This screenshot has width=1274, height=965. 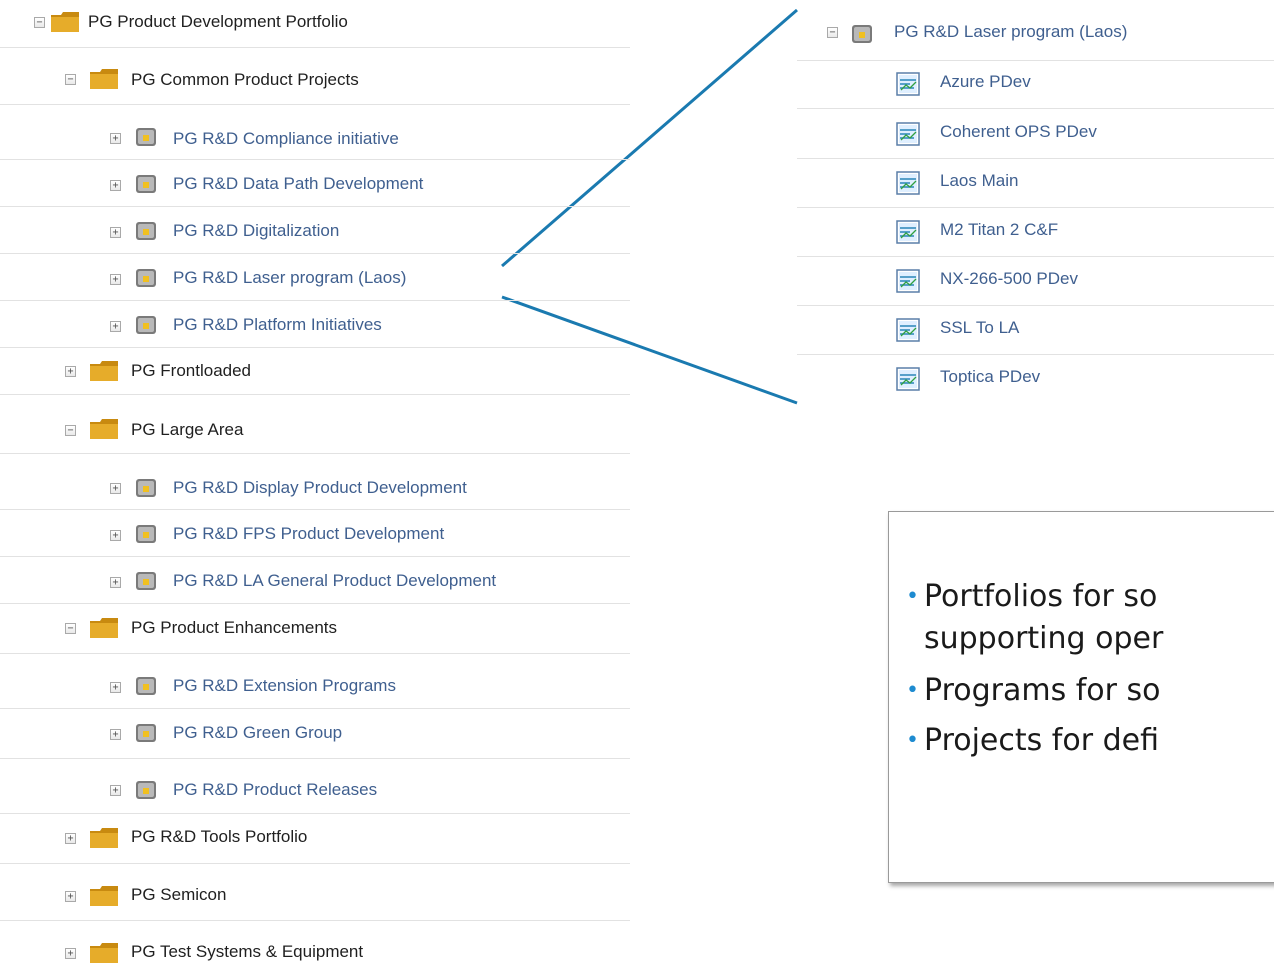 I want to click on tree-label: PG R&D Data Path Development, so click(x=298, y=184).